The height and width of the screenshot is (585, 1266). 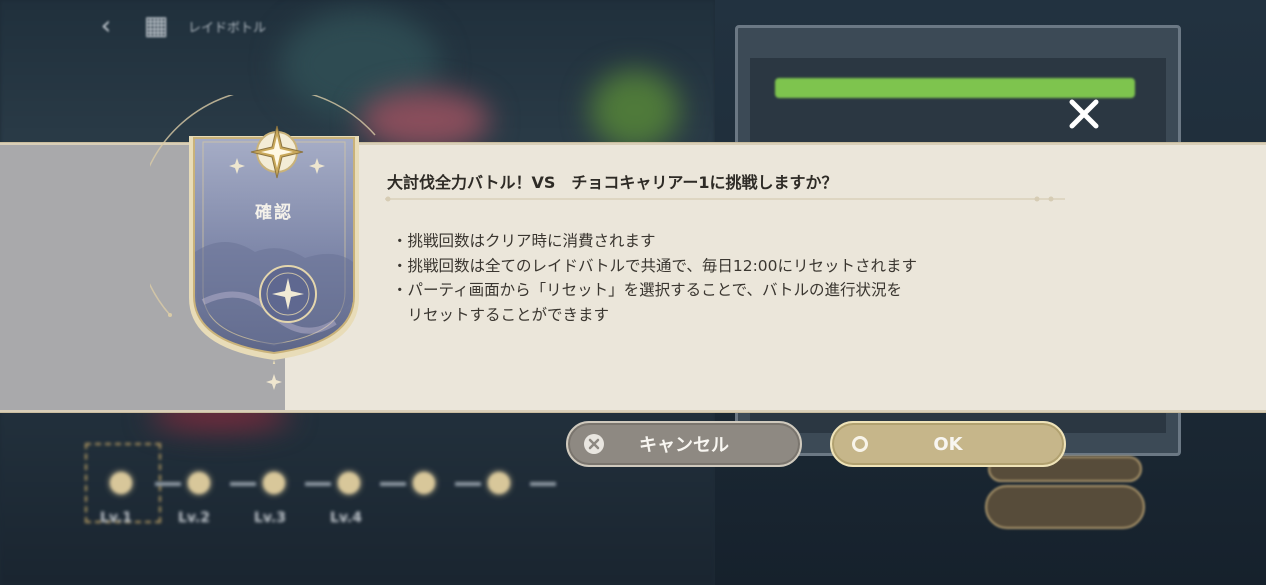 I want to click on level-track: Lv.1 Lv.2 Lv.3 Lv.4, so click(x=320, y=495).